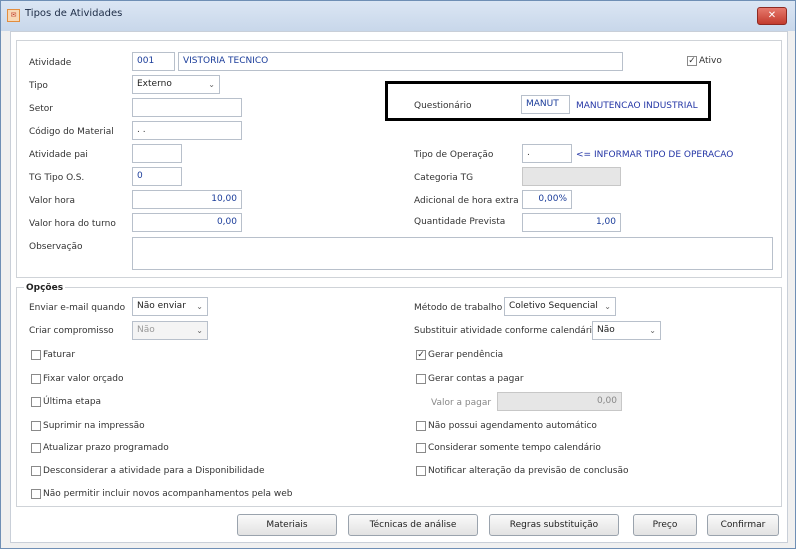  I want to click on valor-hora-turno-label: Valor hora do turno, so click(72, 224).